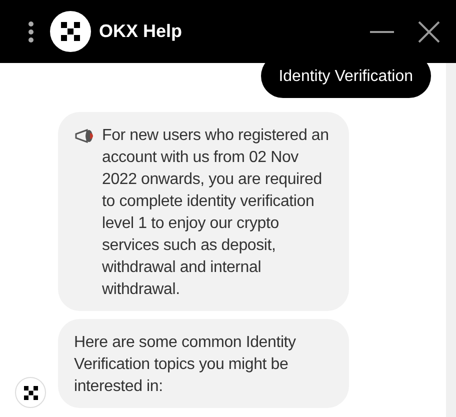 The image size is (456, 417). Describe the element at coordinates (140, 31) in the screenshot. I see `window-title: OKX Help` at that location.